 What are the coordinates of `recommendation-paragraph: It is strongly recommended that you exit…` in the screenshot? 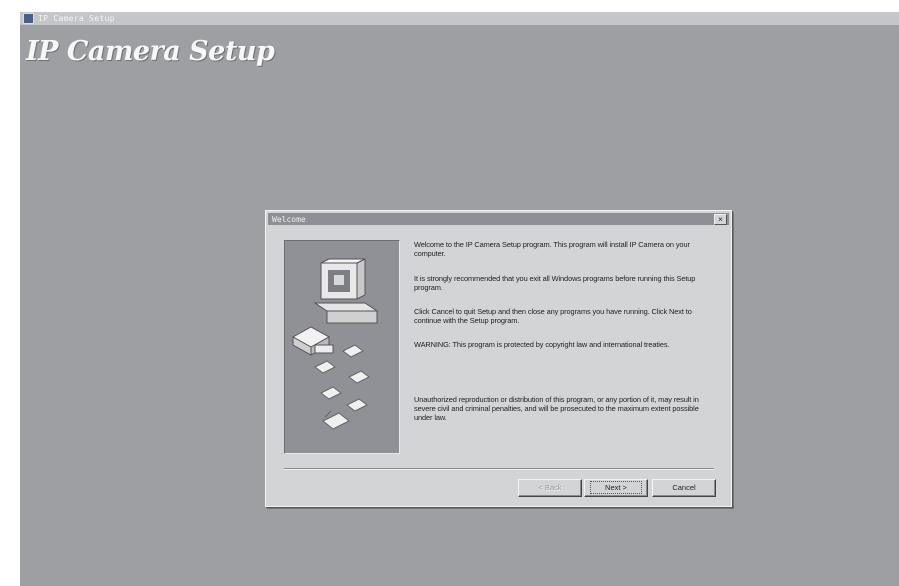 It's located at (555, 283).